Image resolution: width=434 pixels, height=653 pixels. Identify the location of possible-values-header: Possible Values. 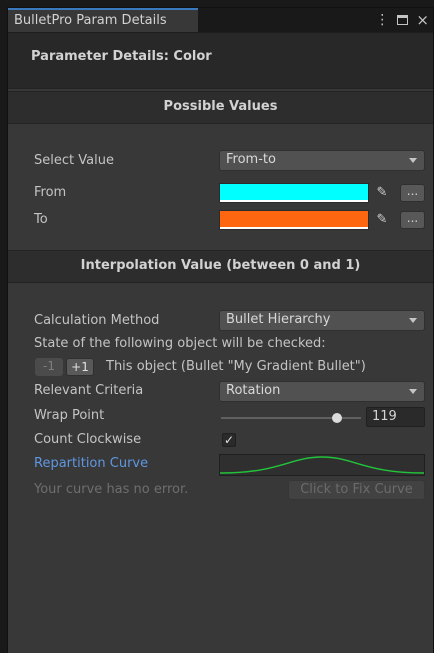
(220, 107).